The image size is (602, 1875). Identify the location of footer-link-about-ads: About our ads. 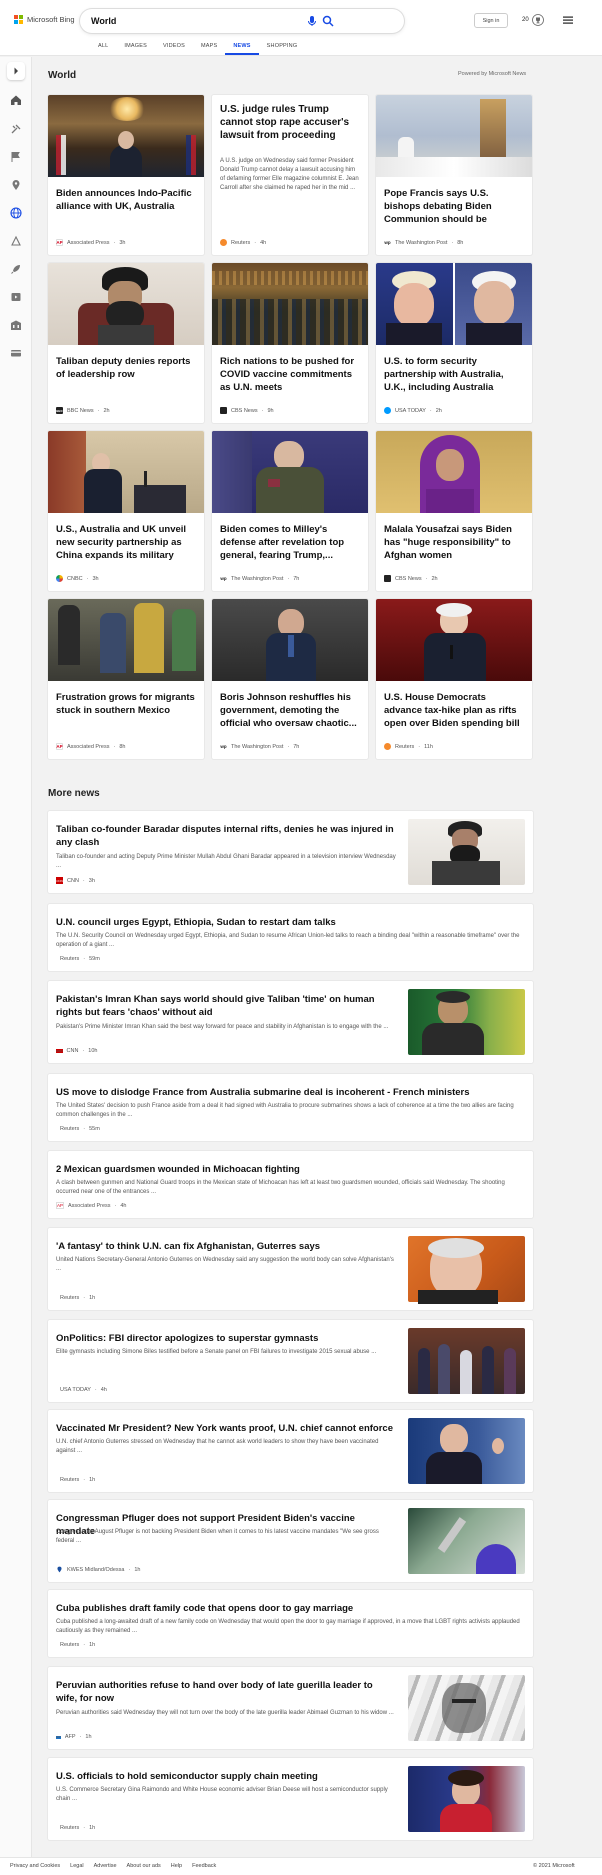
(144, 1866).